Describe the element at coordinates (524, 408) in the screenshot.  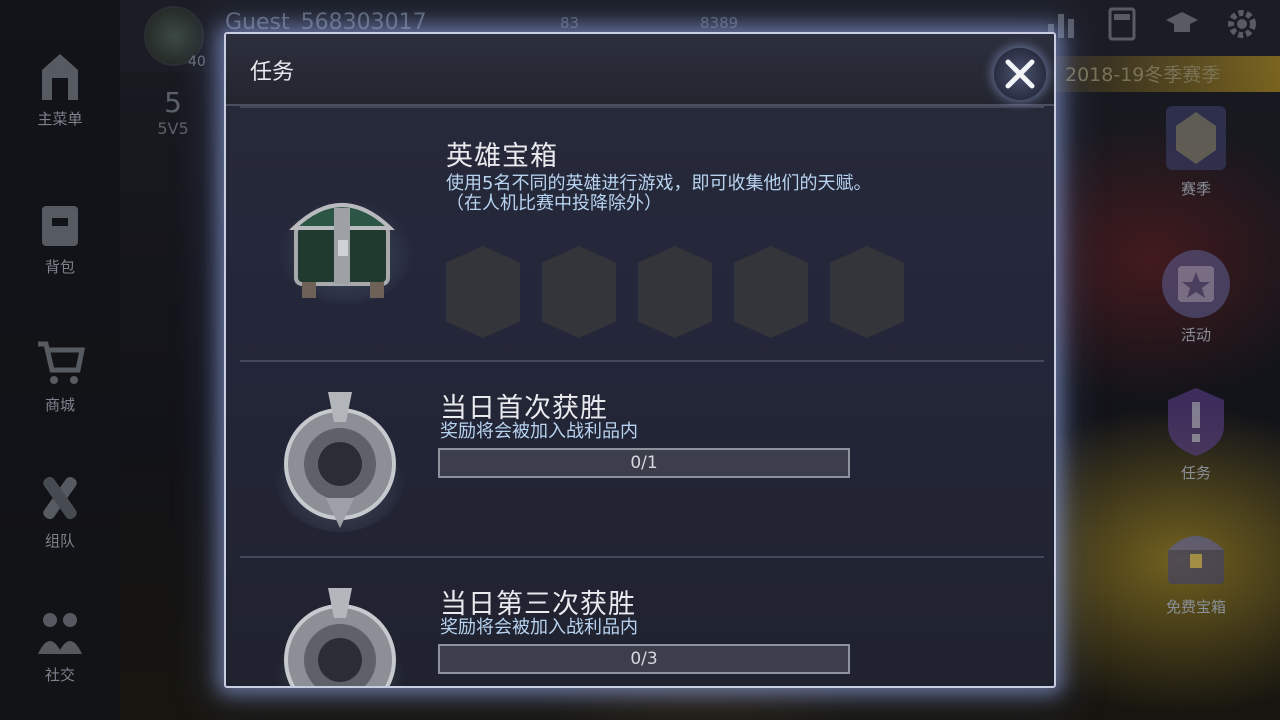
I see `quest-name: 当日首次获胜` at that location.